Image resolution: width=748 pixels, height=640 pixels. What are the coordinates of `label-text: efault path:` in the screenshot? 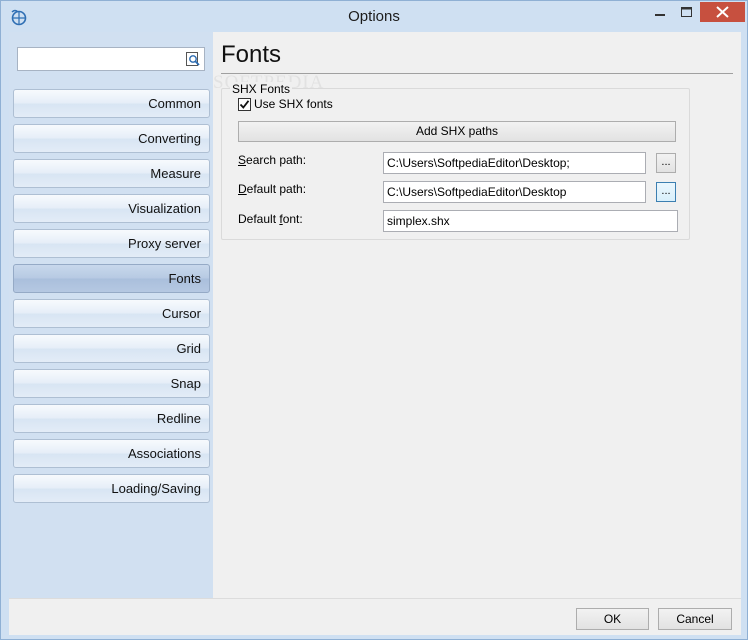 It's located at (276, 189).